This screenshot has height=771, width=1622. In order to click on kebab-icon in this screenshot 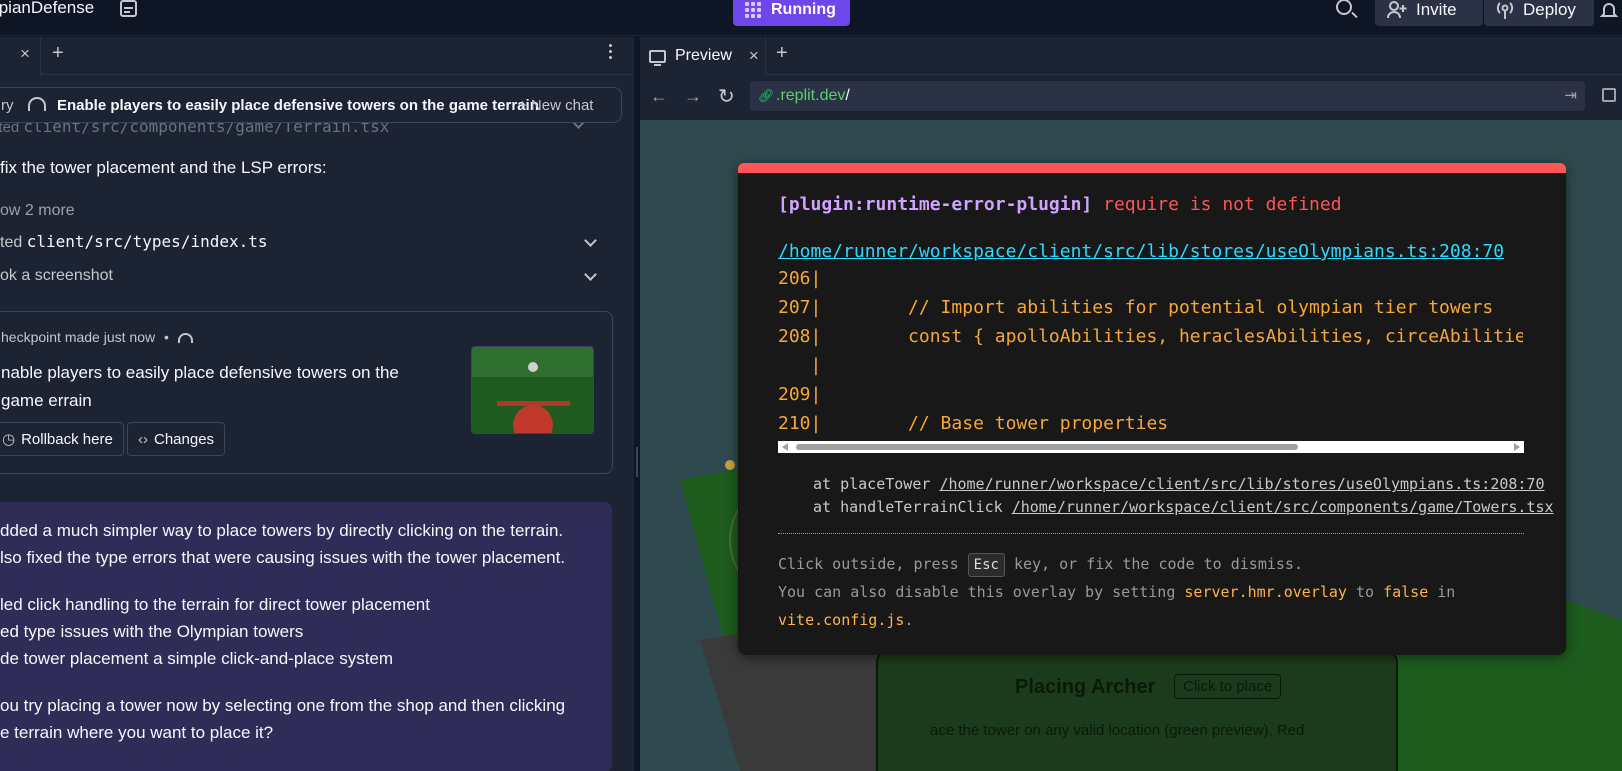, I will do `click(611, 51)`.